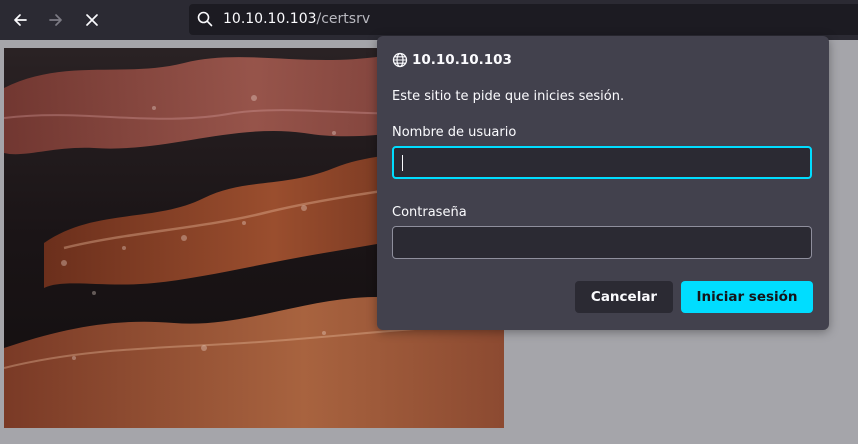 The height and width of the screenshot is (444, 858). What do you see at coordinates (508, 96) in the screenshot?
I see `dialog-message: Este sitio te pide que inicies sesión.` at bounding box center [508, 96].